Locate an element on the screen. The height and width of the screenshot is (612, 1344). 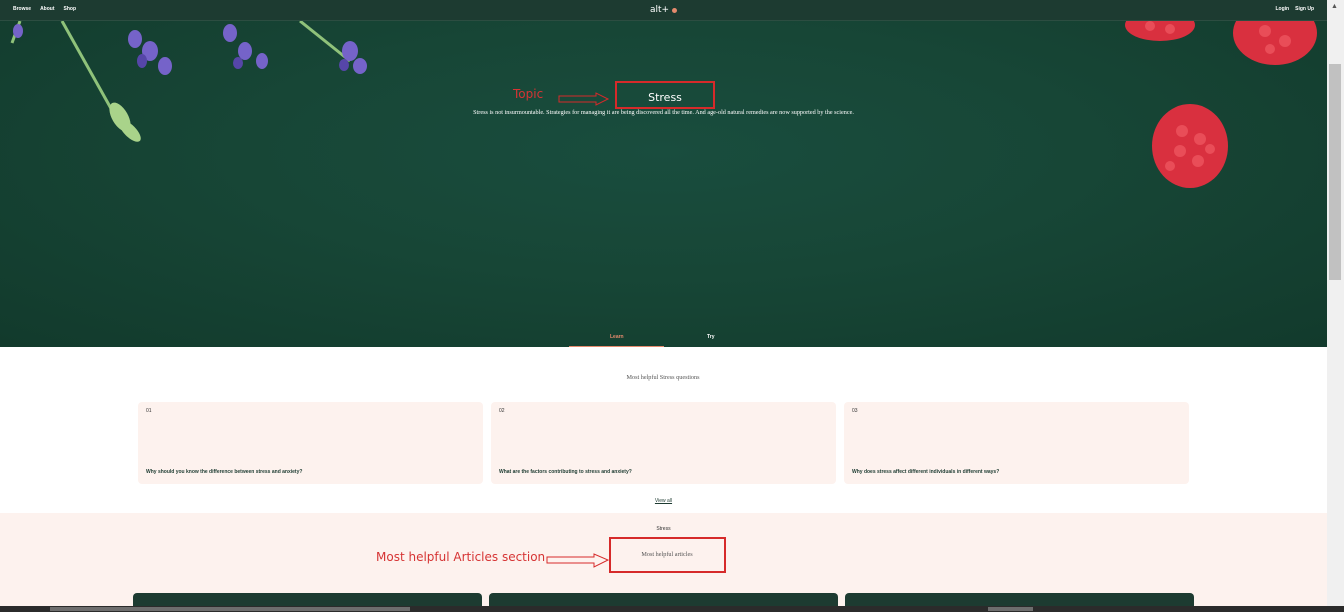
horizontal-scroll-thumb is located at coordinates (230, 609).